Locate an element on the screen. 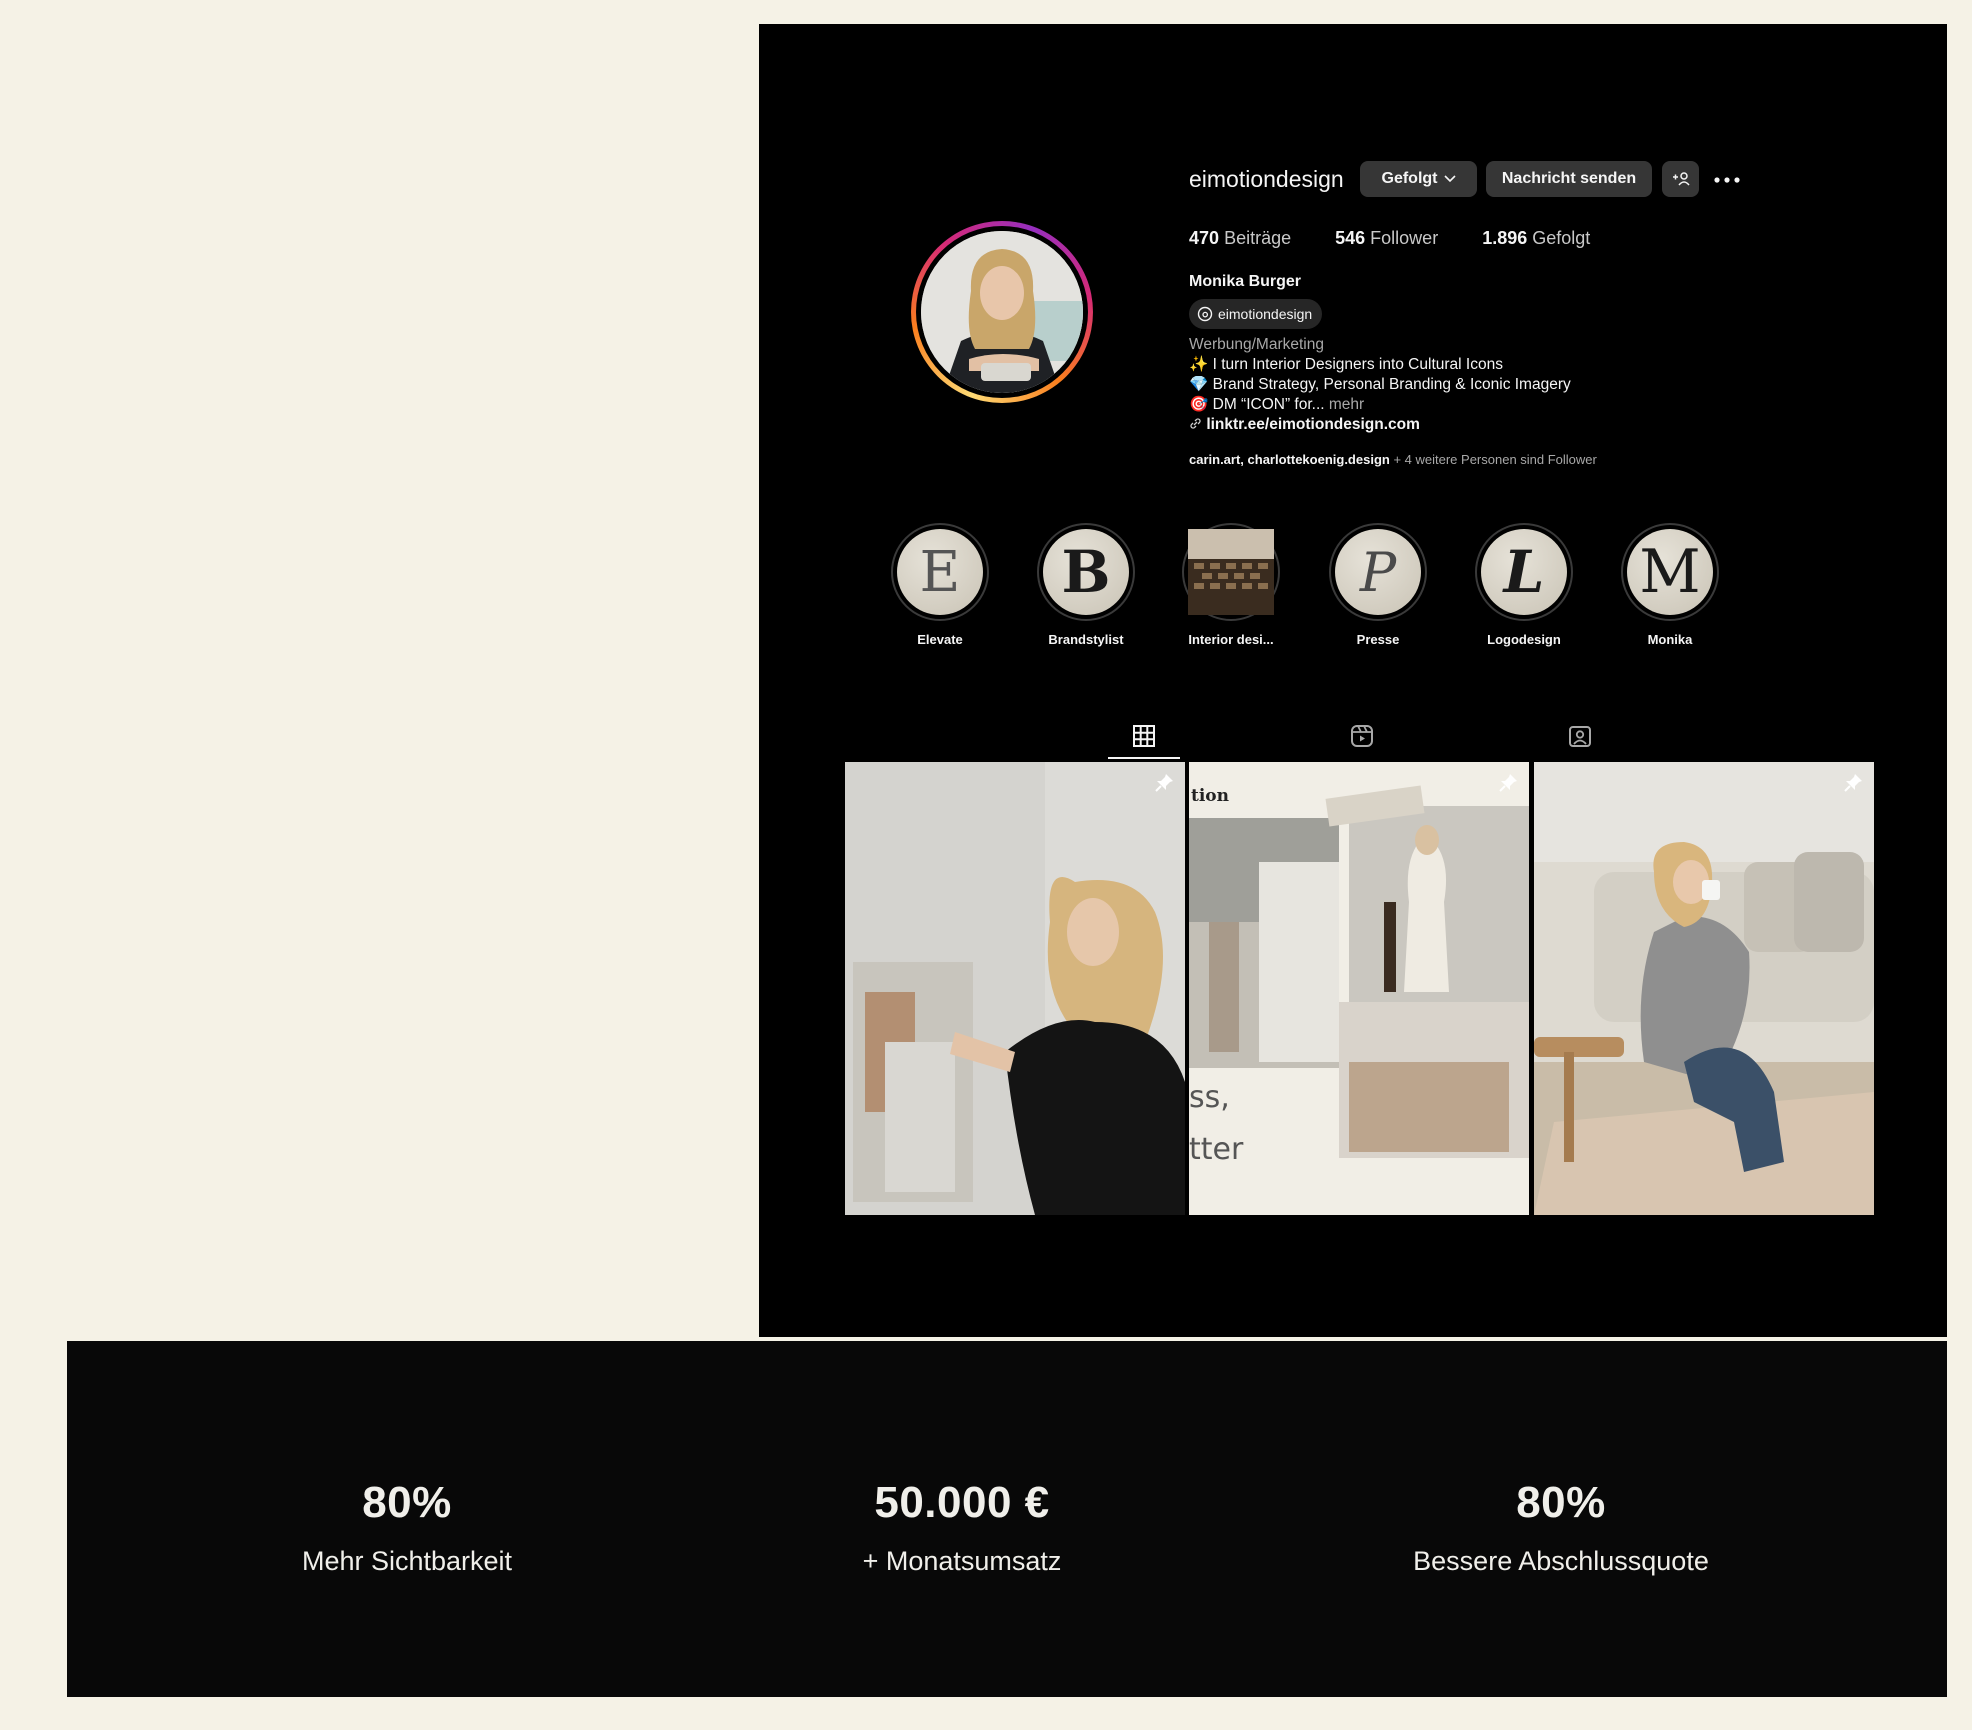 The width and height of the screenshot is (1972, 1730). post-image-woman-moodboard is located at coordinates (1015, 988).